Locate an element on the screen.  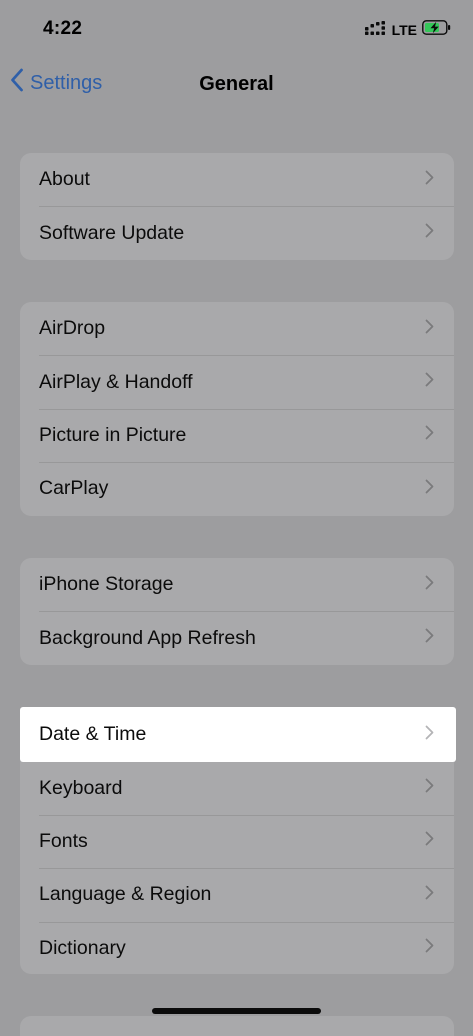
signal-icon is located at coordinates (375, 30).